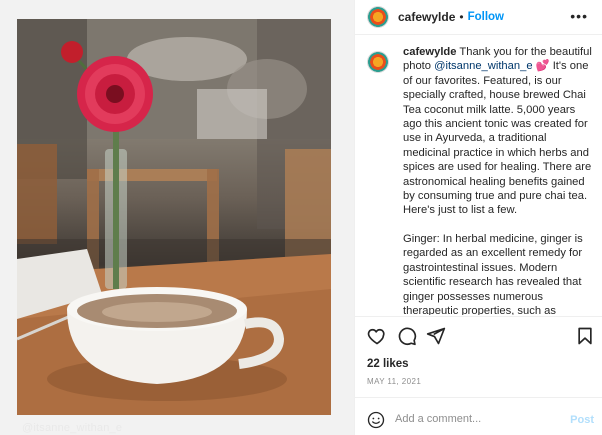 This screenshot has width=602, height=435. I want to click on post-header: cafewylde • Follow •••, so click(478, 17).